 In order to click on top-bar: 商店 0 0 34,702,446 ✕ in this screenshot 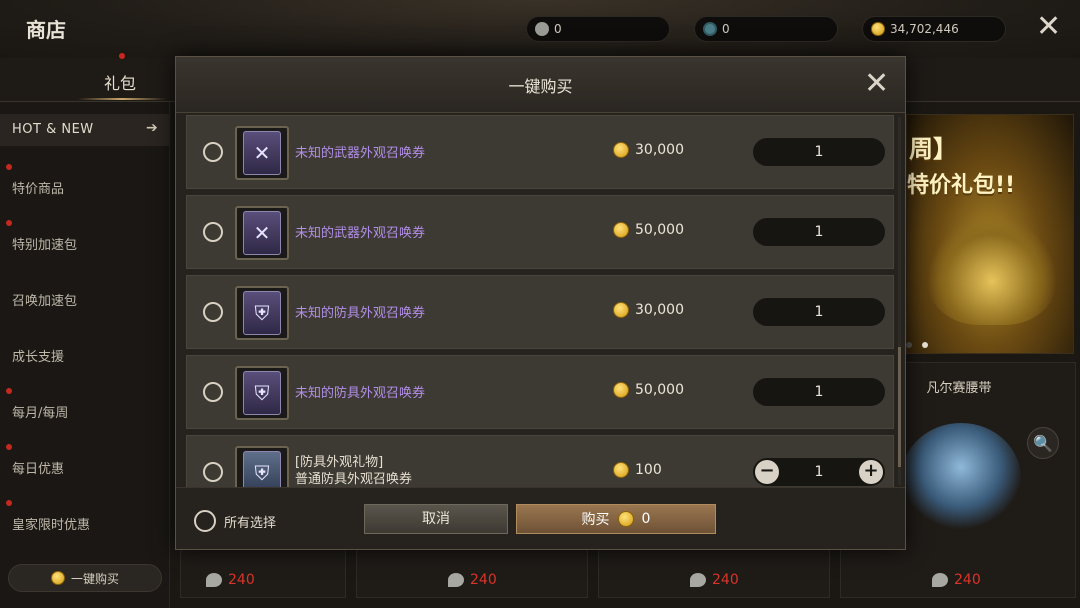, I will do `click(540, 29)`.